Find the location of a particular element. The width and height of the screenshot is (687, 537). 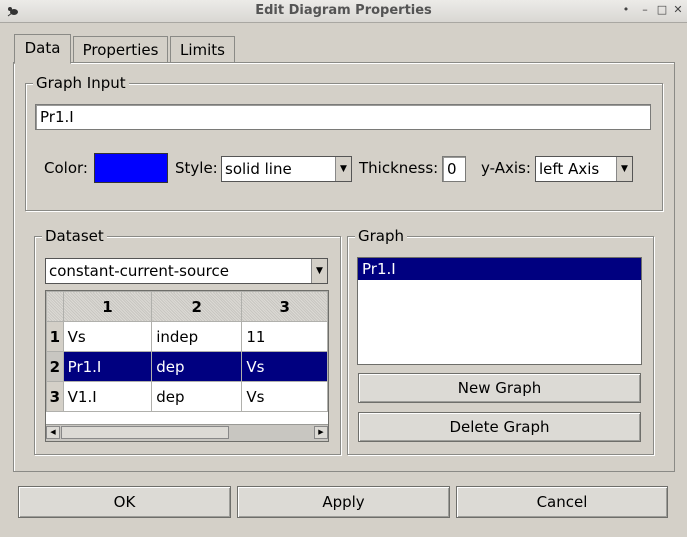

style-select-value: solid line is located at coordinates (258, 169).